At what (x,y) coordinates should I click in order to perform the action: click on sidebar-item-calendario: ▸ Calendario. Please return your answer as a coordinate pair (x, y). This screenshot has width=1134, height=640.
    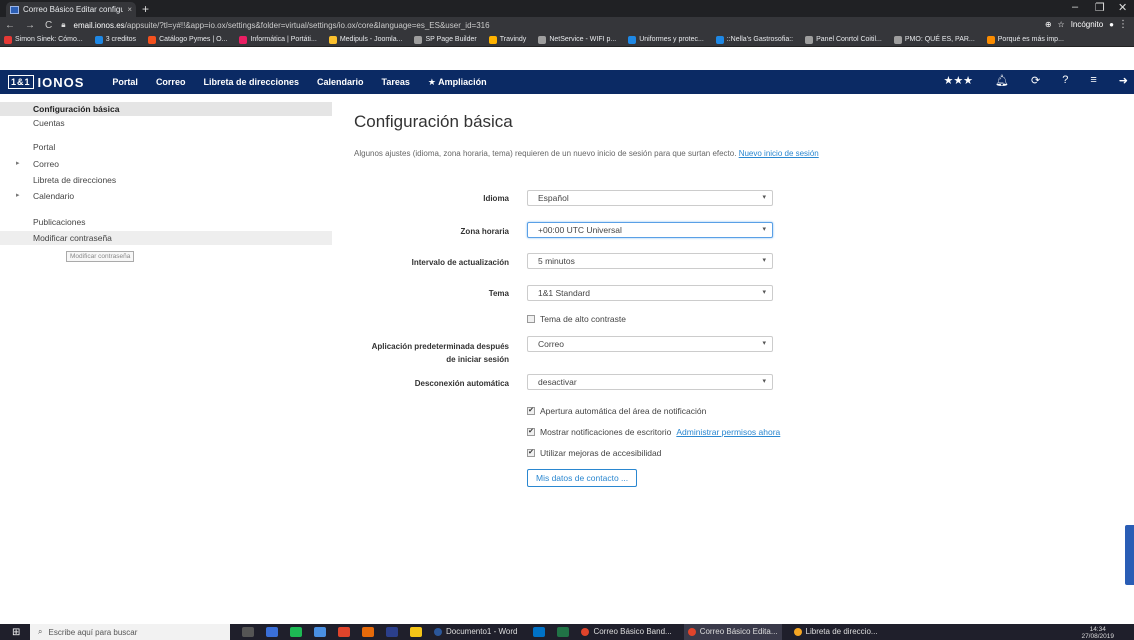
    Looking at the image, I should click on (166, 196).